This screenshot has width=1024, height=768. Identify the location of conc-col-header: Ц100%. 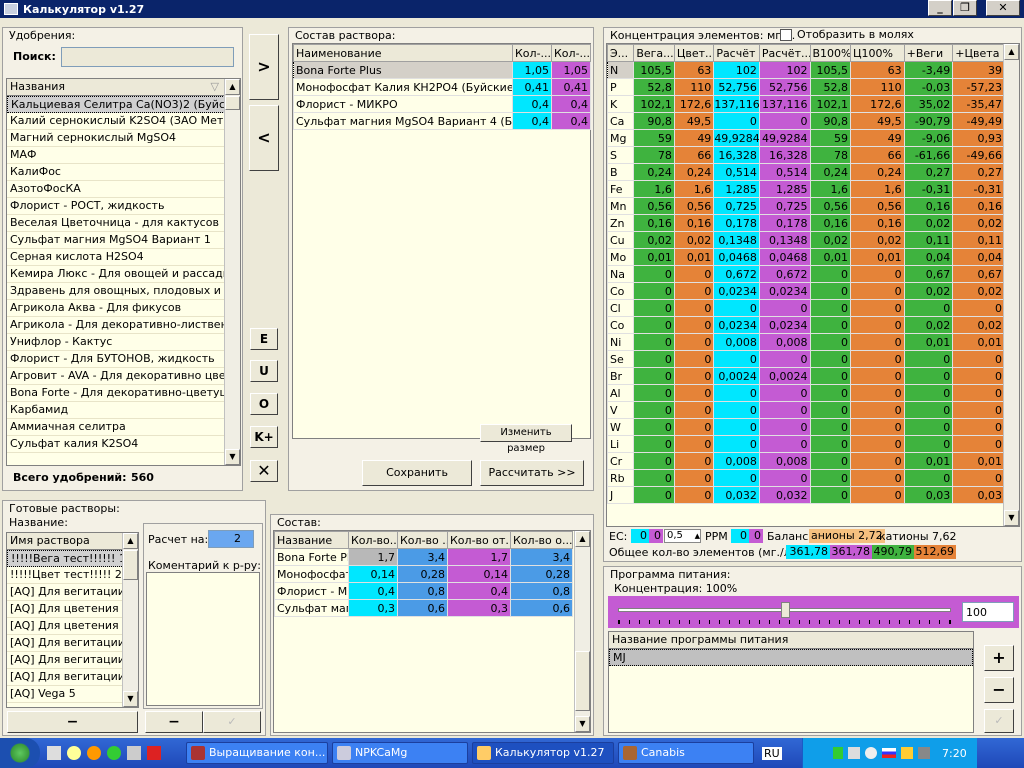
(877, 53).